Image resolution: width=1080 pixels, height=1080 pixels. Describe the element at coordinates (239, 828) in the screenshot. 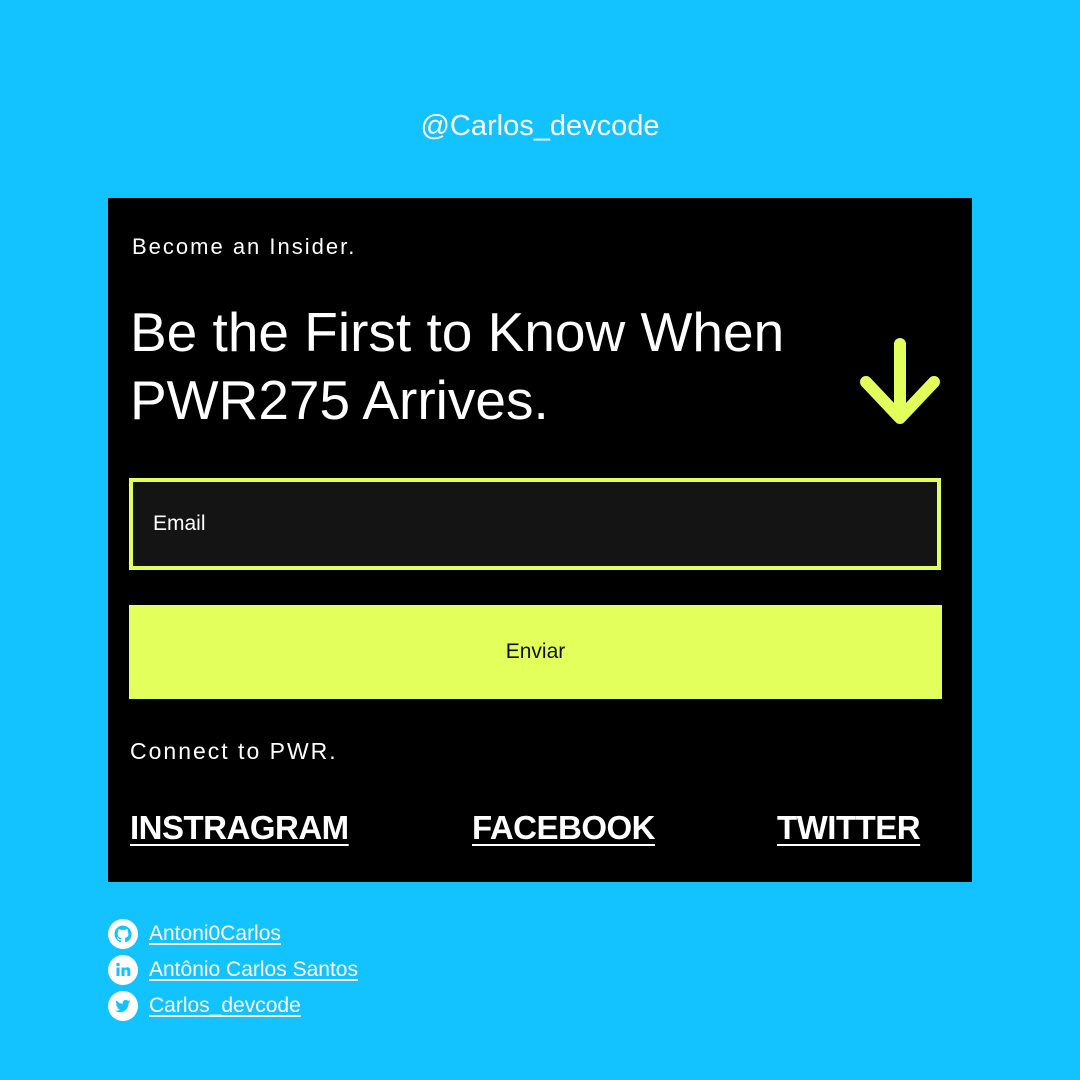

I see `instagram-link: INSTRAGRAM` at that location.